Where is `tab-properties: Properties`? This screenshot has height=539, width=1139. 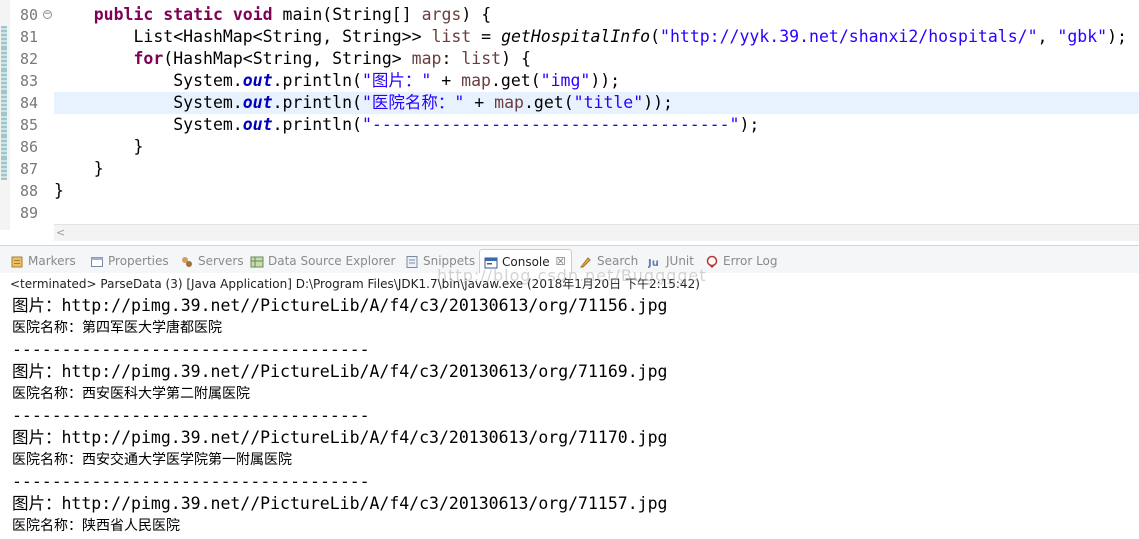 tab-properties: Properties is located at coordinates (129, 261).